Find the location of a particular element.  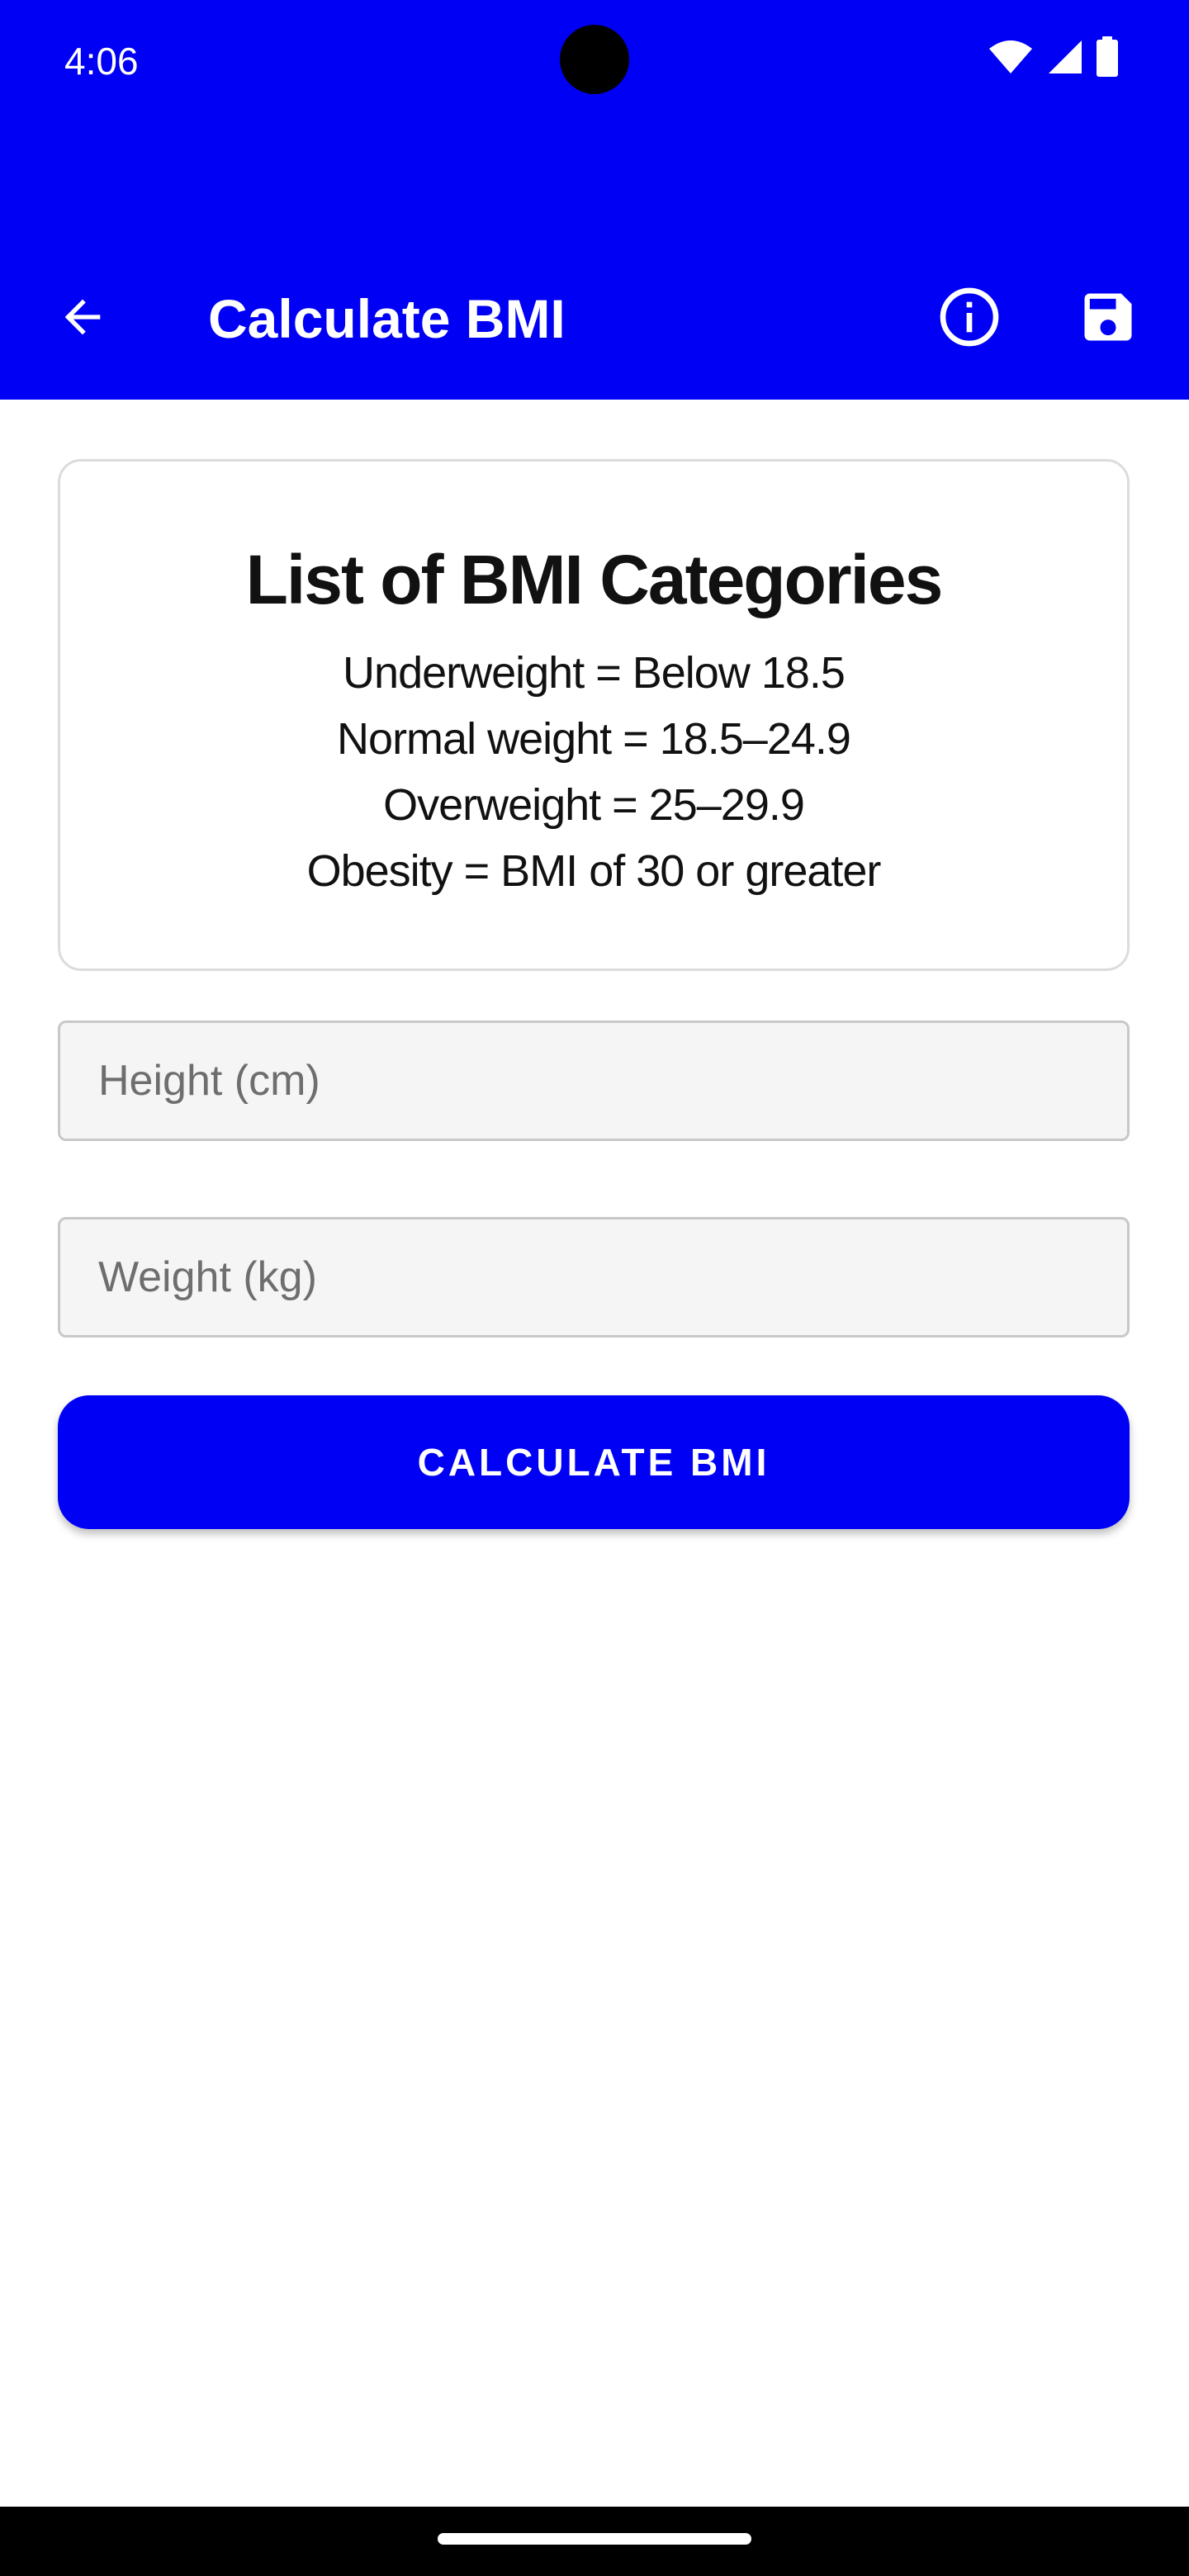

category-underweight: Underweight = Below 18.5 is located at coordinates (594, 673).